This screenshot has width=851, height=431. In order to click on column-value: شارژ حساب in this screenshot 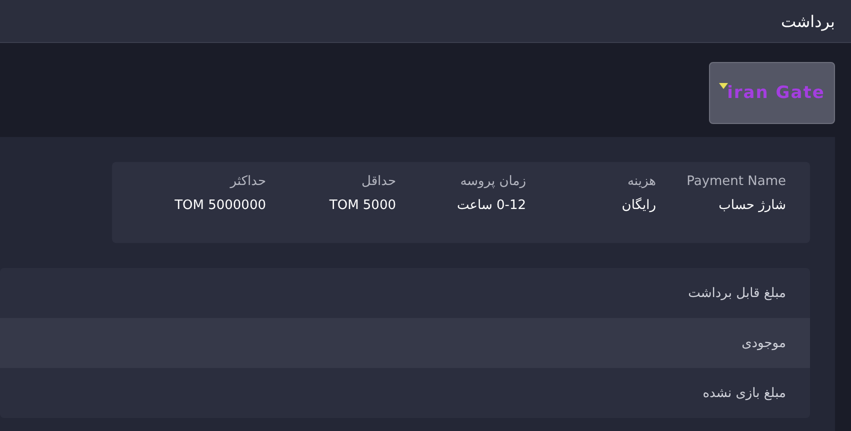, I will do `click(752, 205)`.